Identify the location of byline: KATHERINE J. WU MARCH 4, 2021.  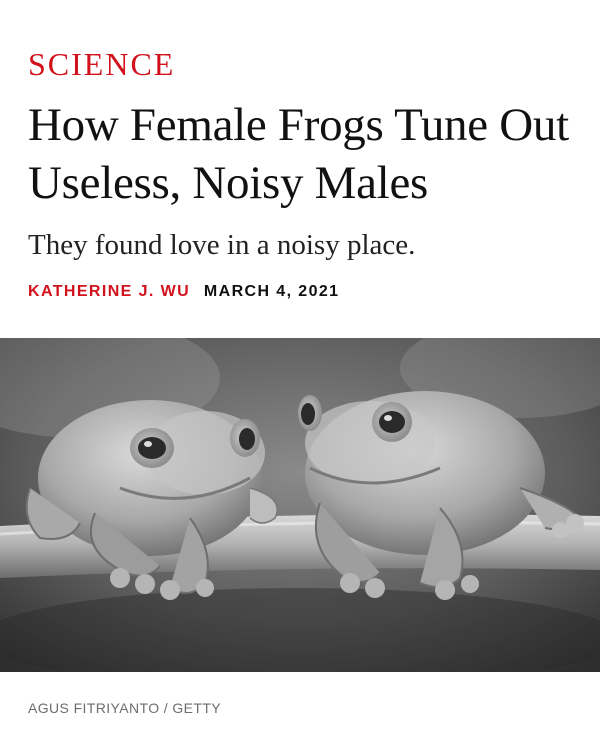
(300, 292).